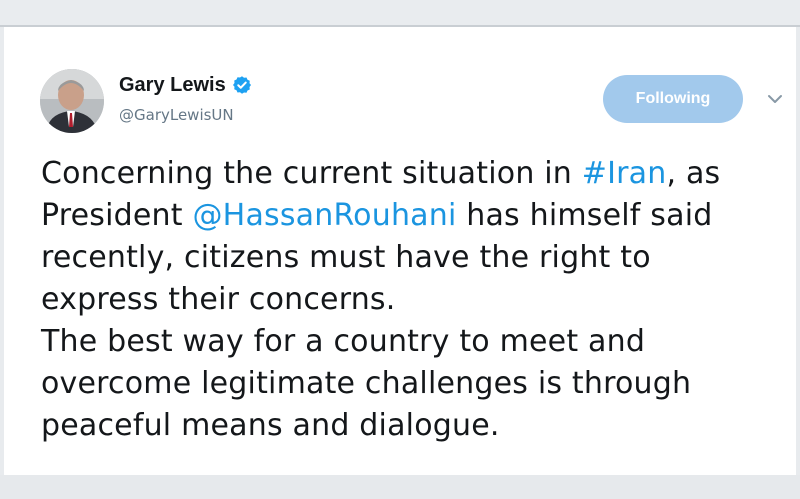  I want to click on mention-link: @HassanRouhani, so click(324, 215).